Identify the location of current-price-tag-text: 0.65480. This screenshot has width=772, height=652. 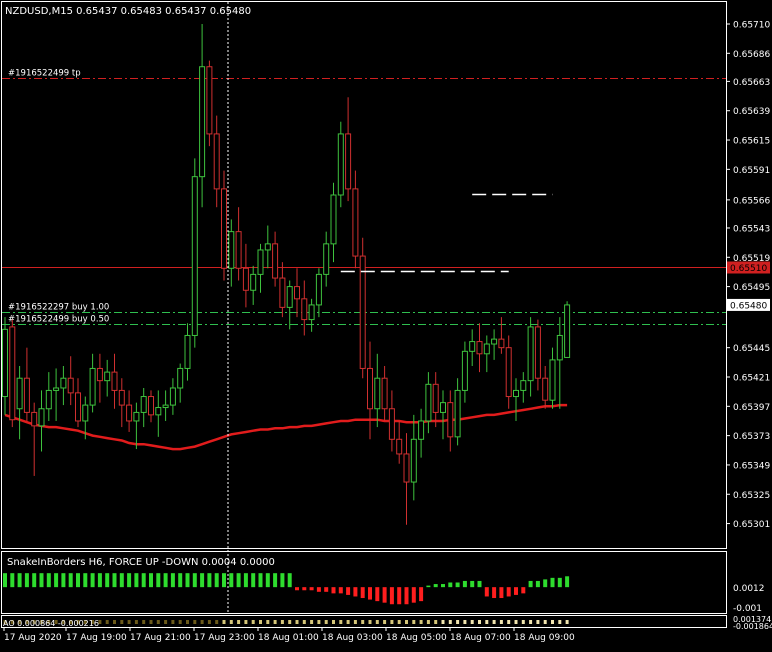
(748, 306).